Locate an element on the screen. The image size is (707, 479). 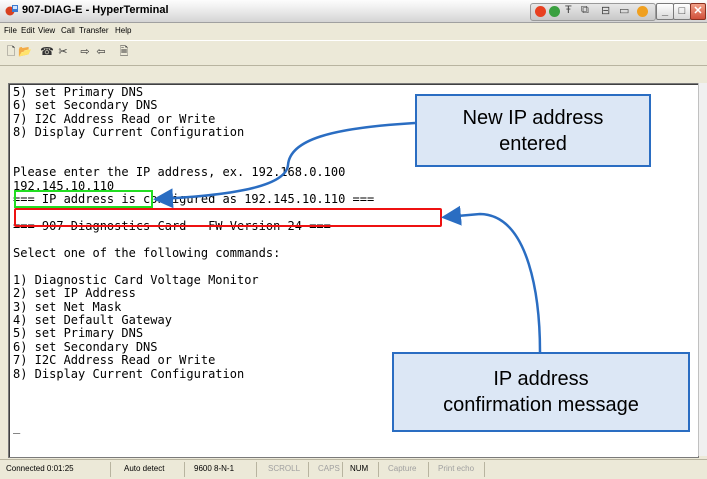
terminal-line: 2) set IP Address is located at coordinates (74, 293).